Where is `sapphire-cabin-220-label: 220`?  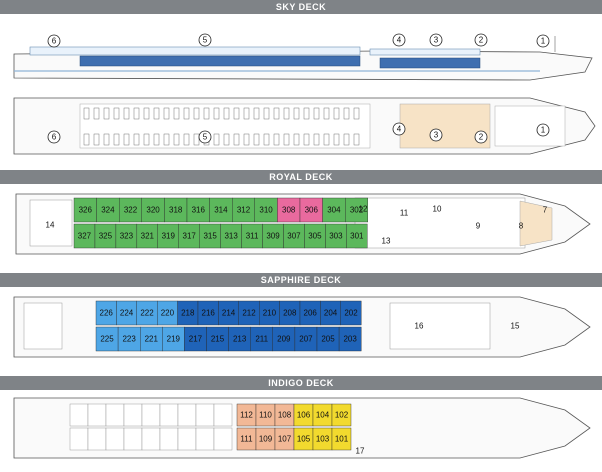
sapphire-cabin-220-label: 220 is located at coordinates (168, 313).